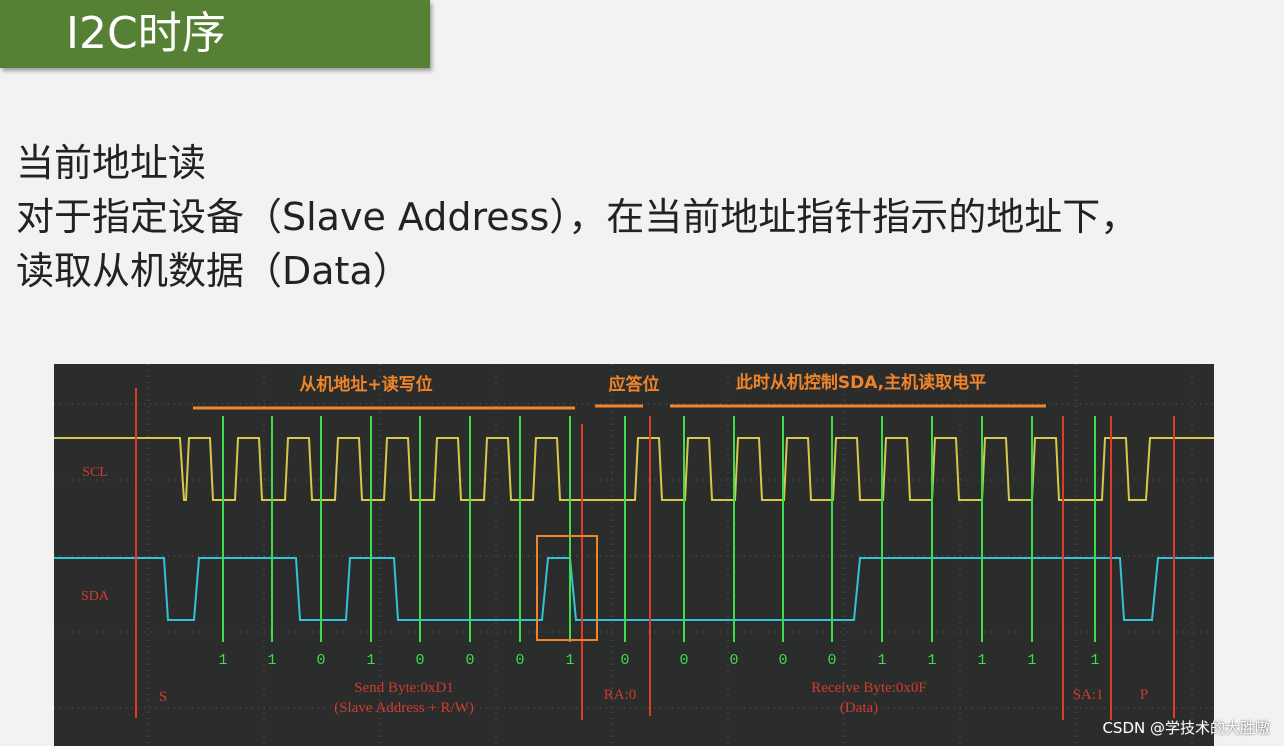  I want to click on annotation-ack: 应答位, so click(634, 384).